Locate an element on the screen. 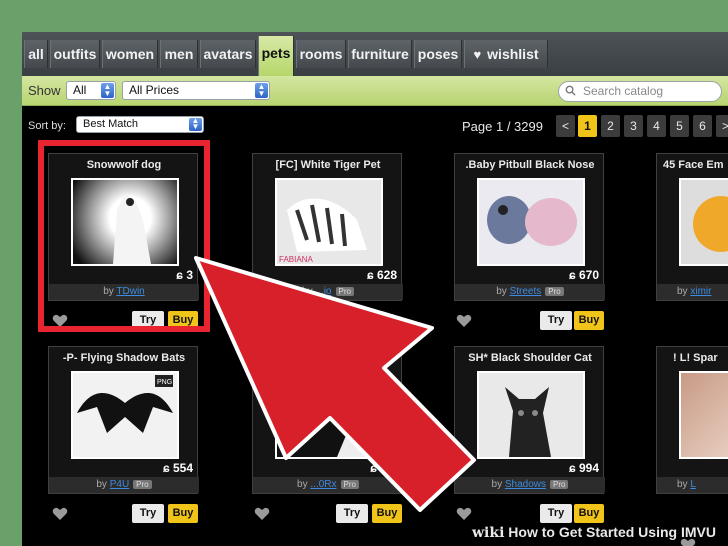 This screenshot has width=728, height=546. sort-select: Best Match ▲ ▼ is located at coordinates (140, 124).